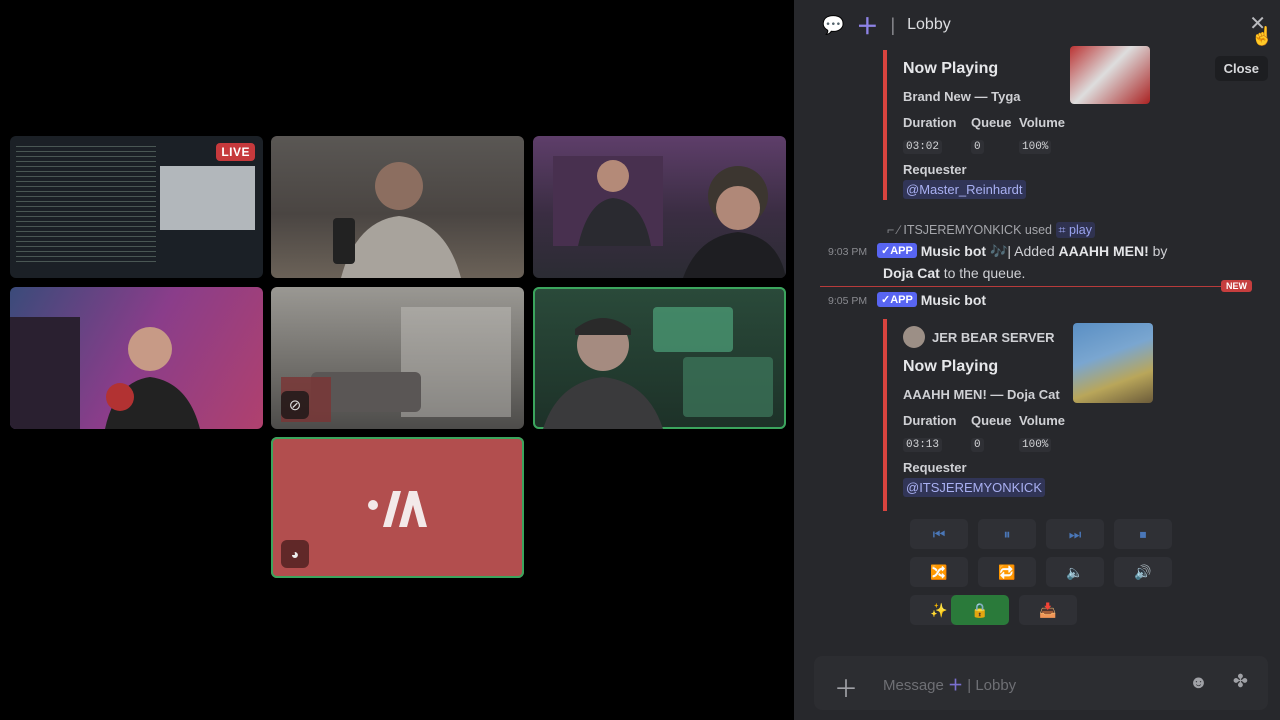 Image resolution: width=1280 pixels, height=720 pixels. What do you see at coordinates (929, 24) in the screenshot?
I see `channel-title: Lobby` at bounding box center [929, 24].